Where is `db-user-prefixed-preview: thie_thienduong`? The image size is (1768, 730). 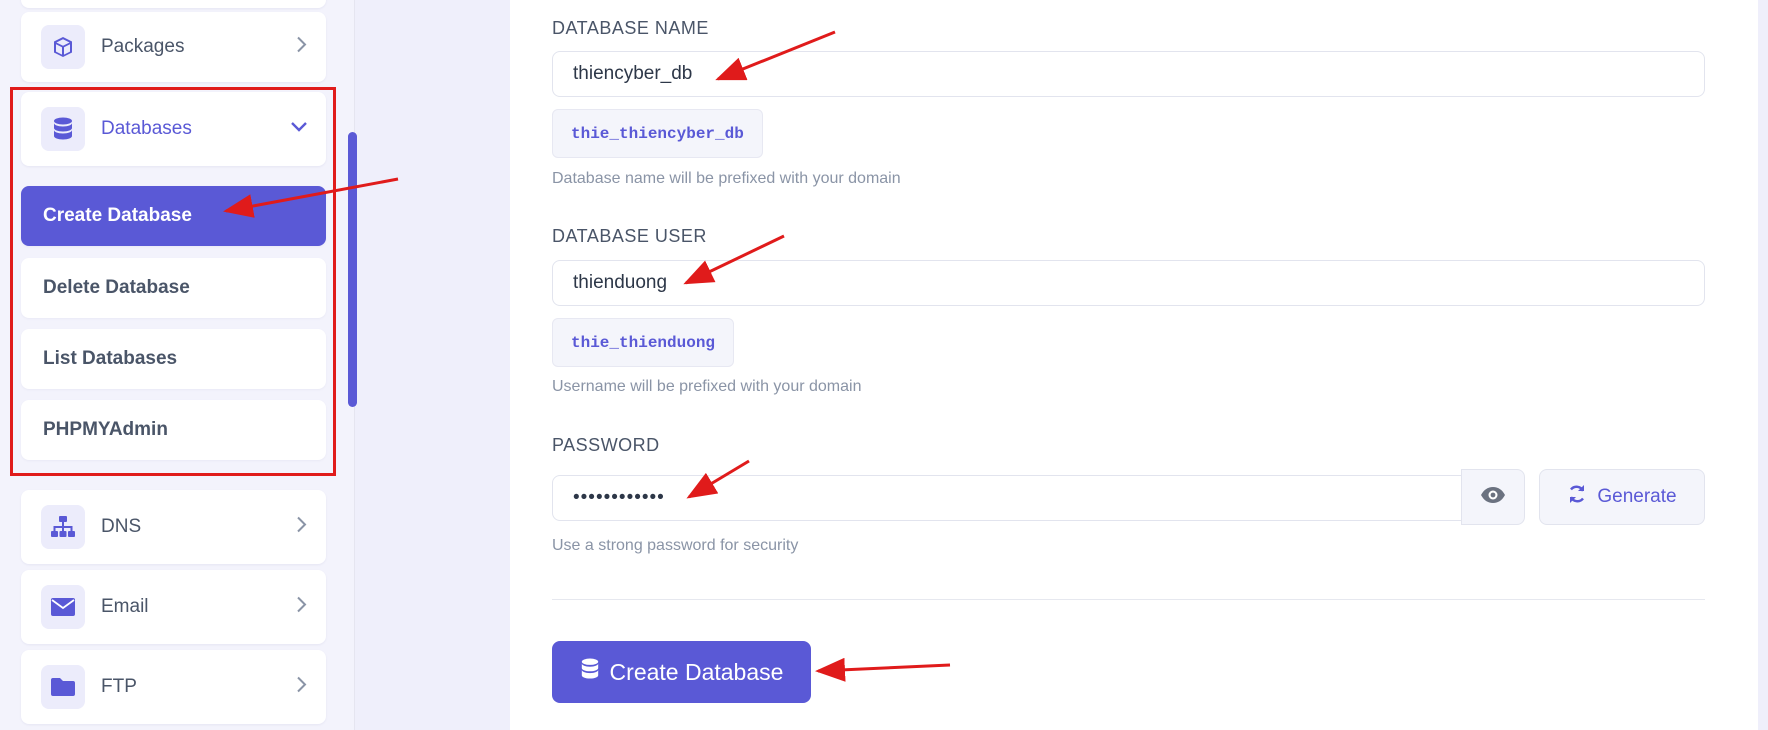 db-user-prefixed-preview: thie_thienduong is located at coordinates (643, 342).